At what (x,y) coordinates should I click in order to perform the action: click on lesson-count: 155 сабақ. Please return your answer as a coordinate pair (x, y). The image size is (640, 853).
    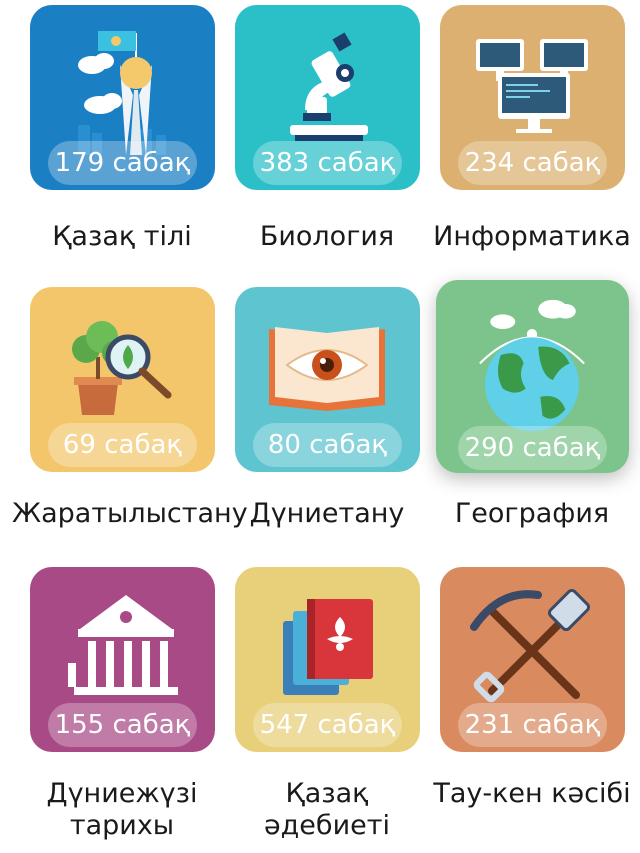
    Looking at the image, I should click on (122, 725).